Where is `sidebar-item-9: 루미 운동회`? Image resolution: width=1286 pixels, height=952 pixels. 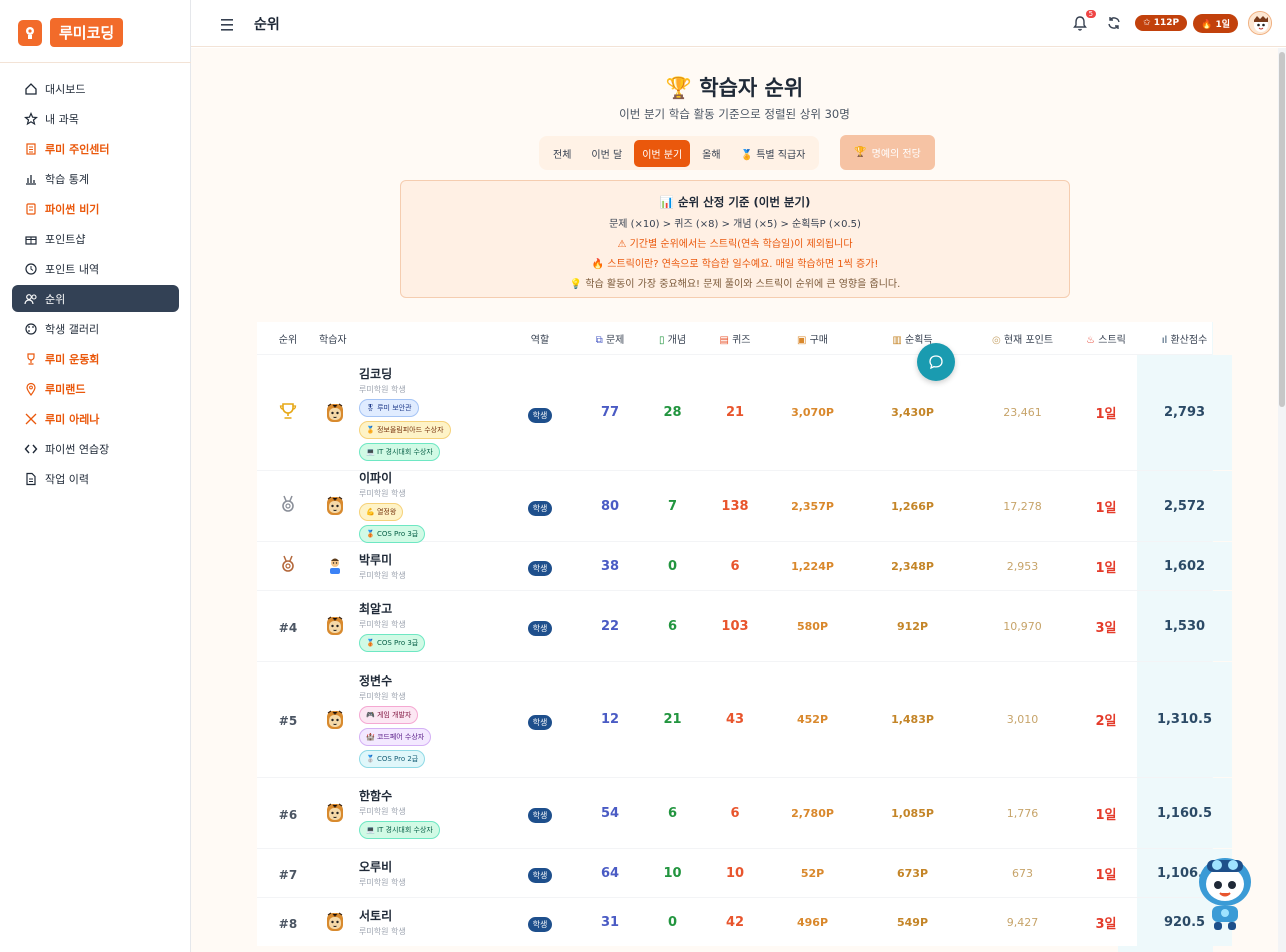
sidebar-item-9: 루미 운동회 is located at coordinates (95, 358).